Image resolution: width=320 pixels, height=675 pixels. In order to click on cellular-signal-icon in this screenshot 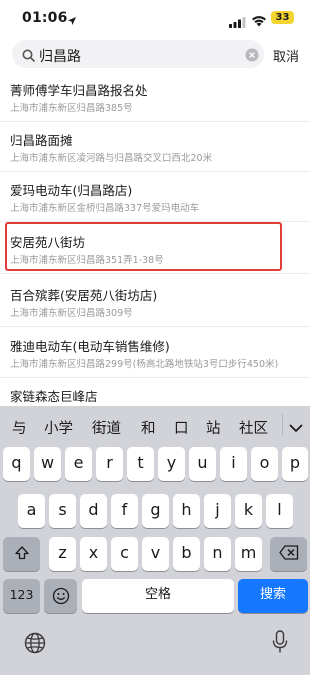, I will do `click(237, 20)`.